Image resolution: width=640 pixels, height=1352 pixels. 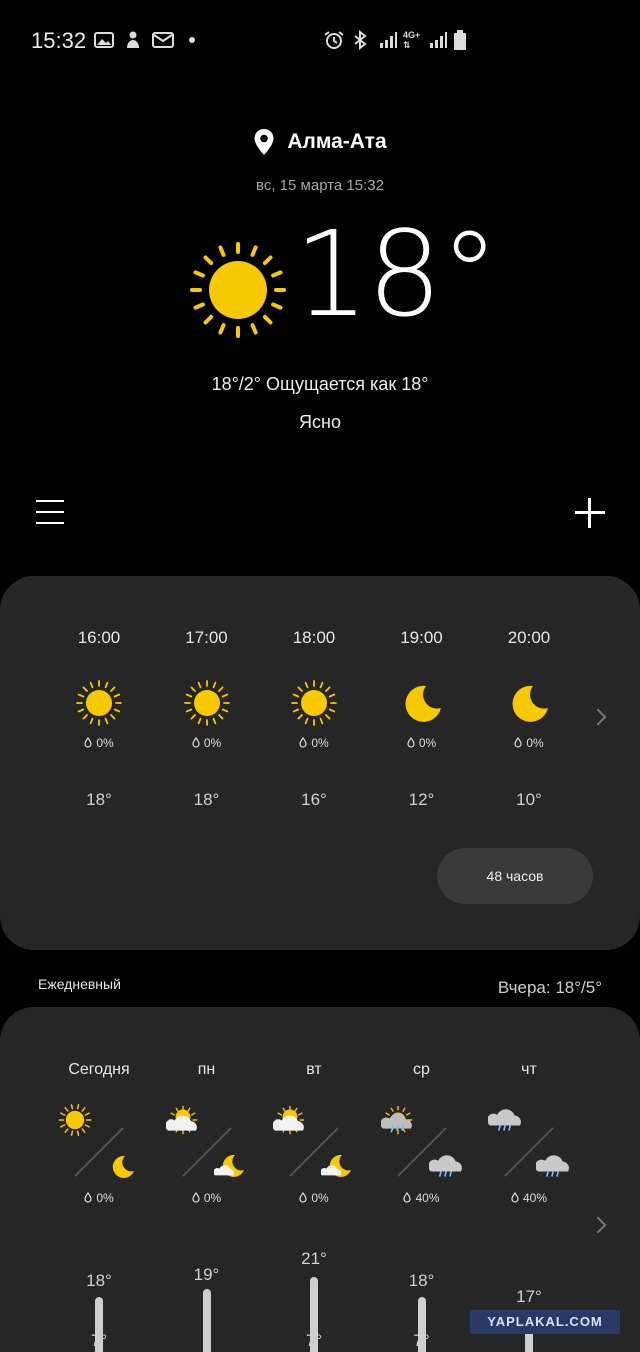 I want to click on daily-item: пн 0% 19°, so click(x=207, y=1179).